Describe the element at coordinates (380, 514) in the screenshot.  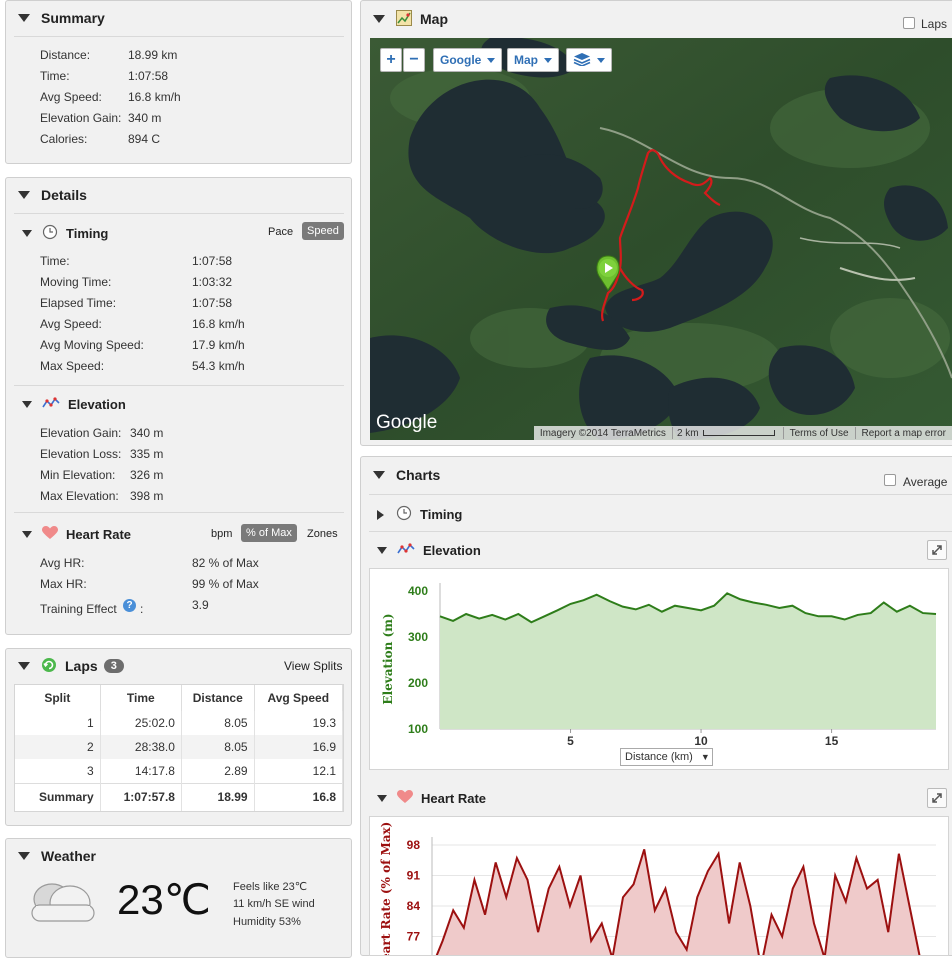
I see `expand-triangle-icon` at that location.